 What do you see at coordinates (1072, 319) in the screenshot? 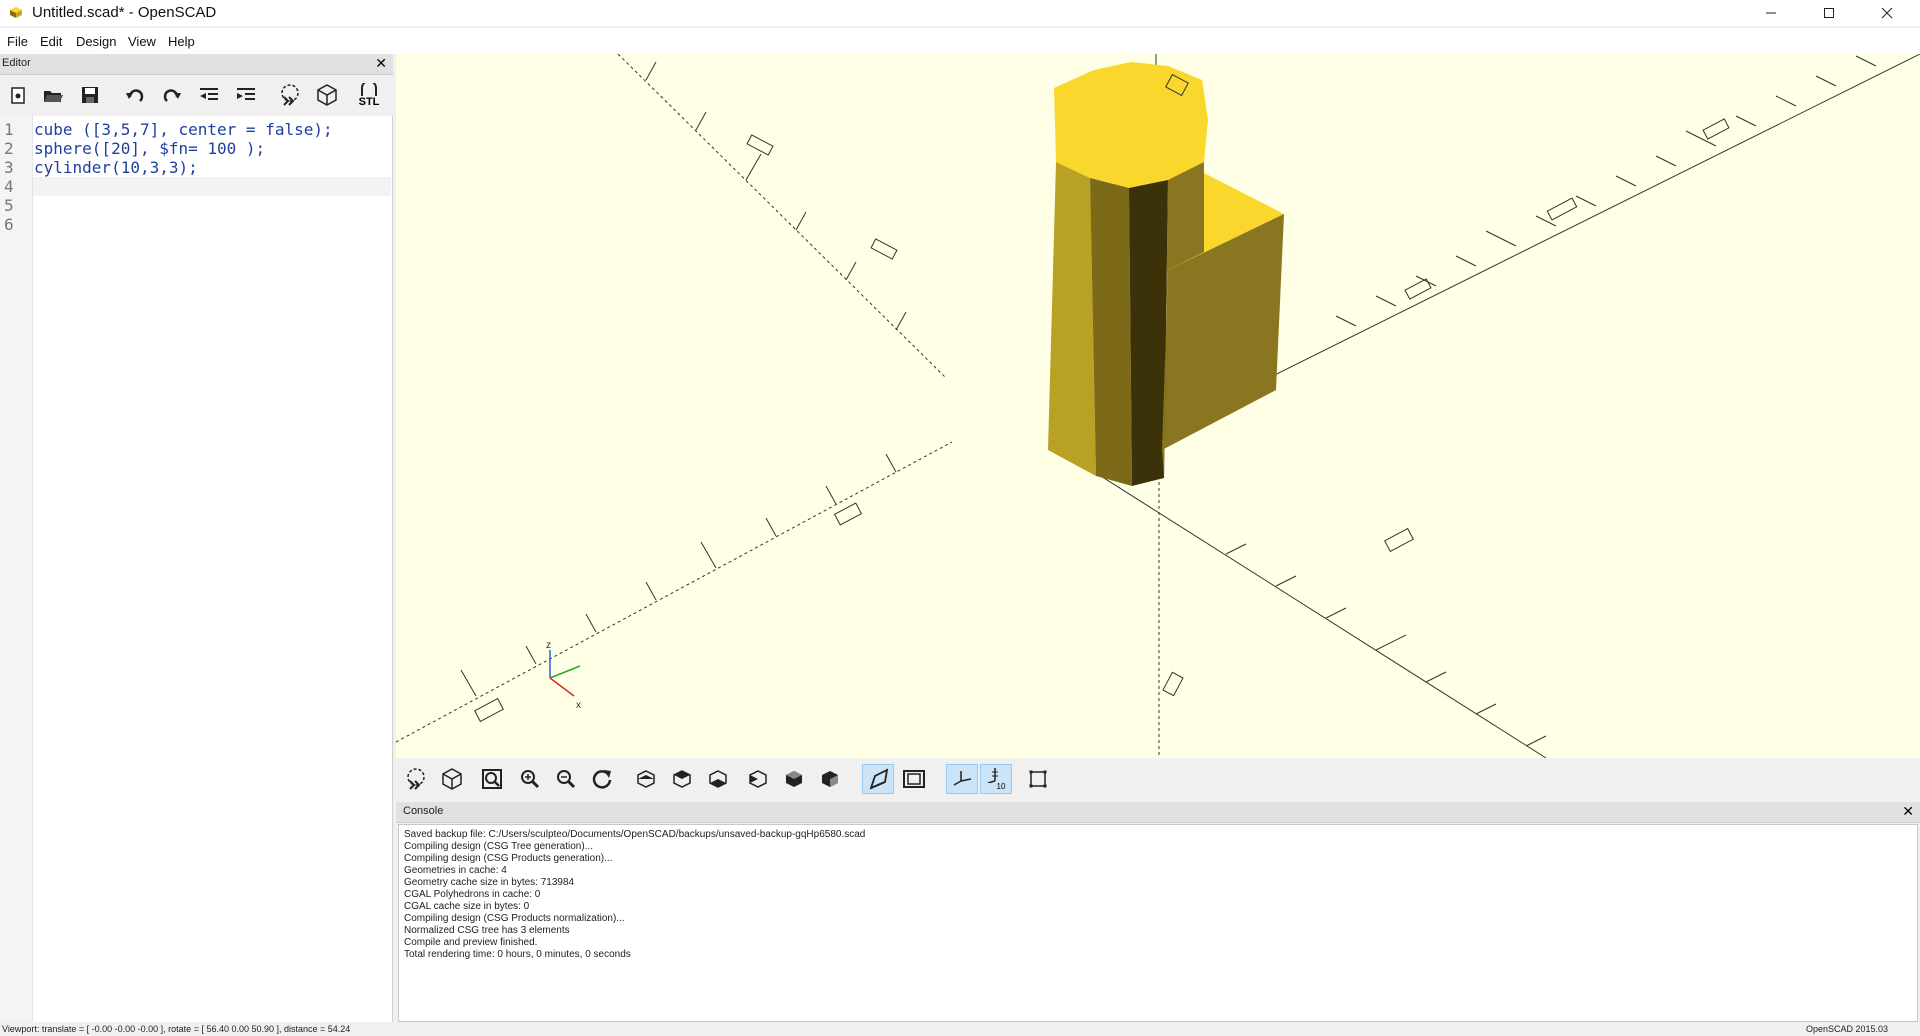
I see `cylinder-facet` at bounding box center [1072, 319].